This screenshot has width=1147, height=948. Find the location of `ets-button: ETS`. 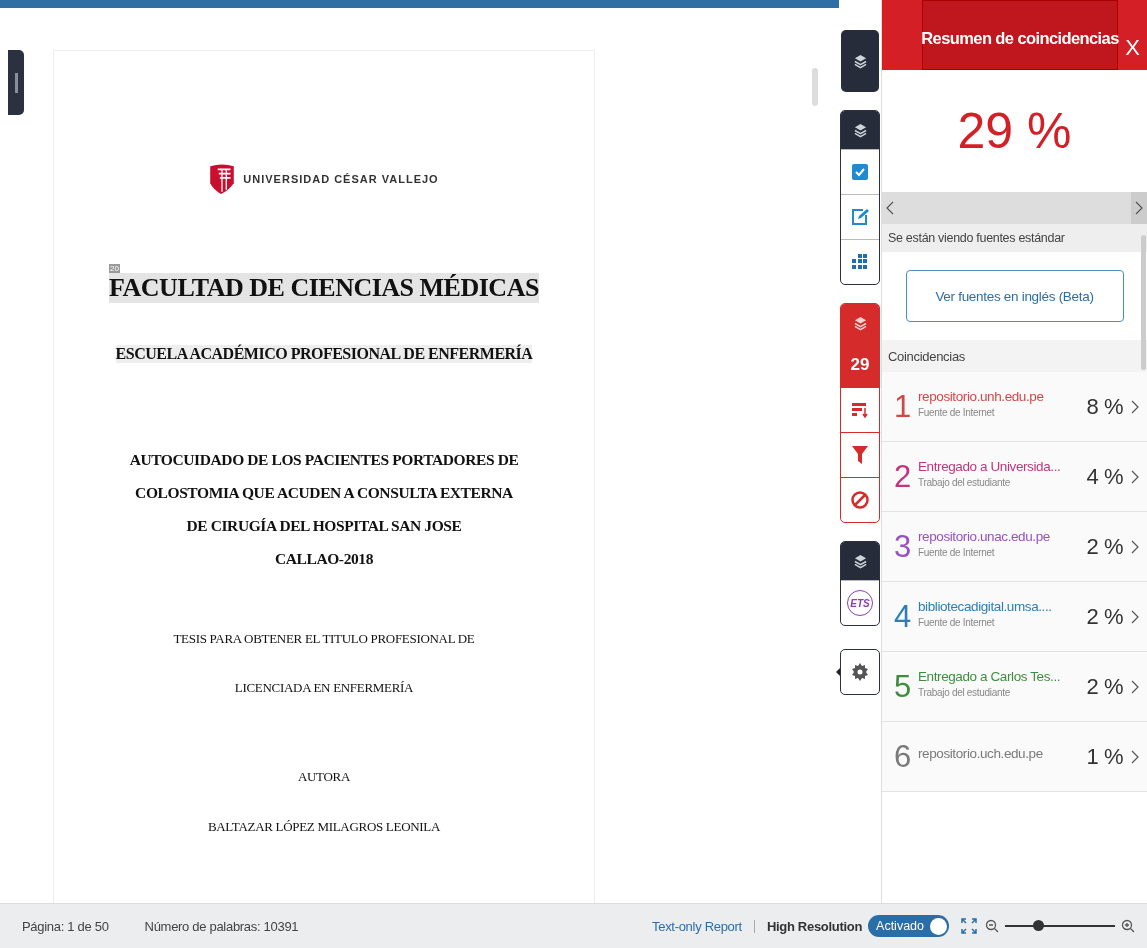

ets-button: ETS is located at coordinates (860, 602).